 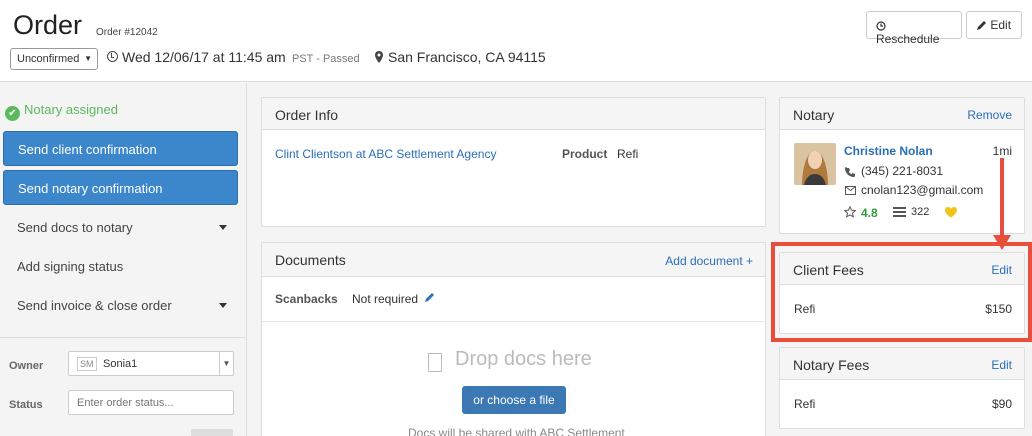 What do you see at coordinates (120, 187) in the screenshot?
I see `send-notary-confirmation-button: Send notary confirmation` at bounding box center [120, 187].